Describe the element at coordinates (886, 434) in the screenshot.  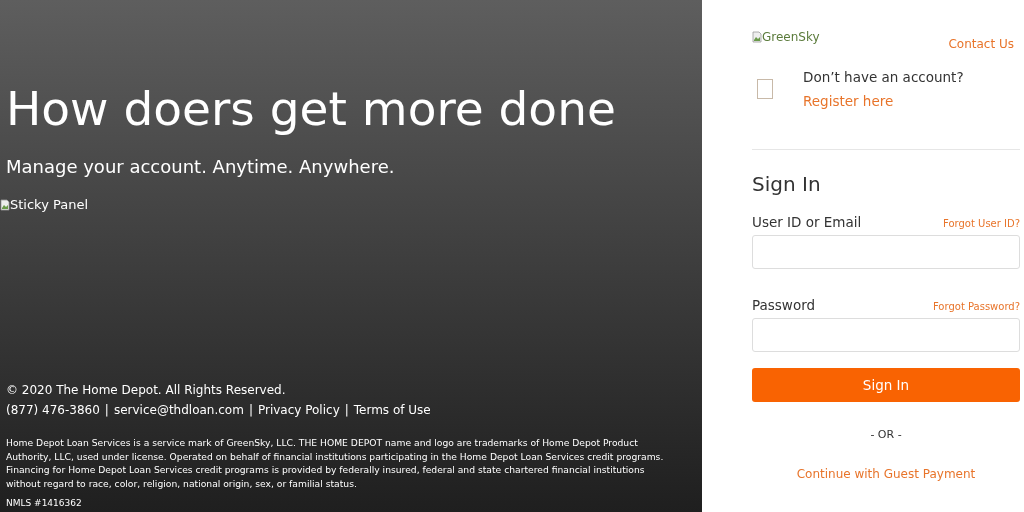
I see `or-divider: - OR -` at that location.